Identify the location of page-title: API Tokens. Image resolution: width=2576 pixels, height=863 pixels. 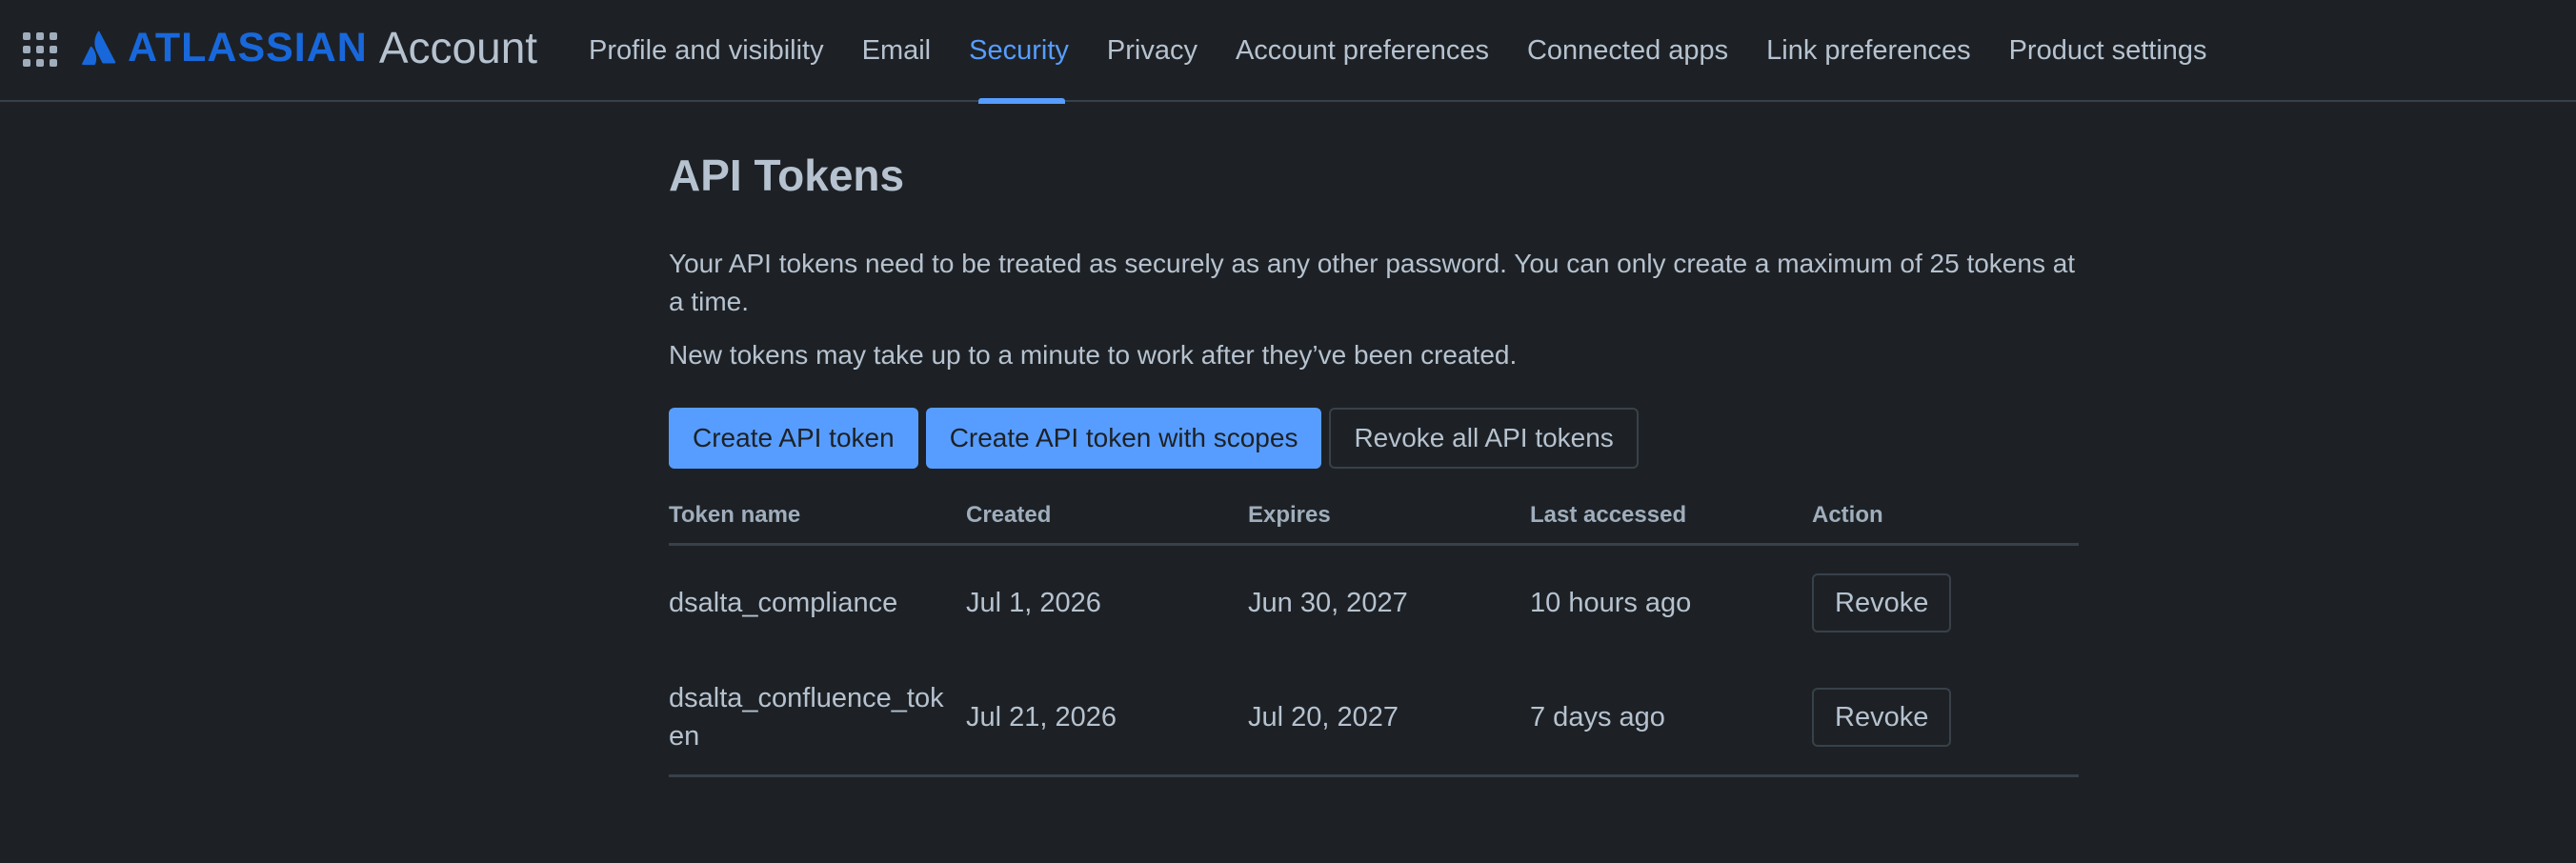
(787, 175).